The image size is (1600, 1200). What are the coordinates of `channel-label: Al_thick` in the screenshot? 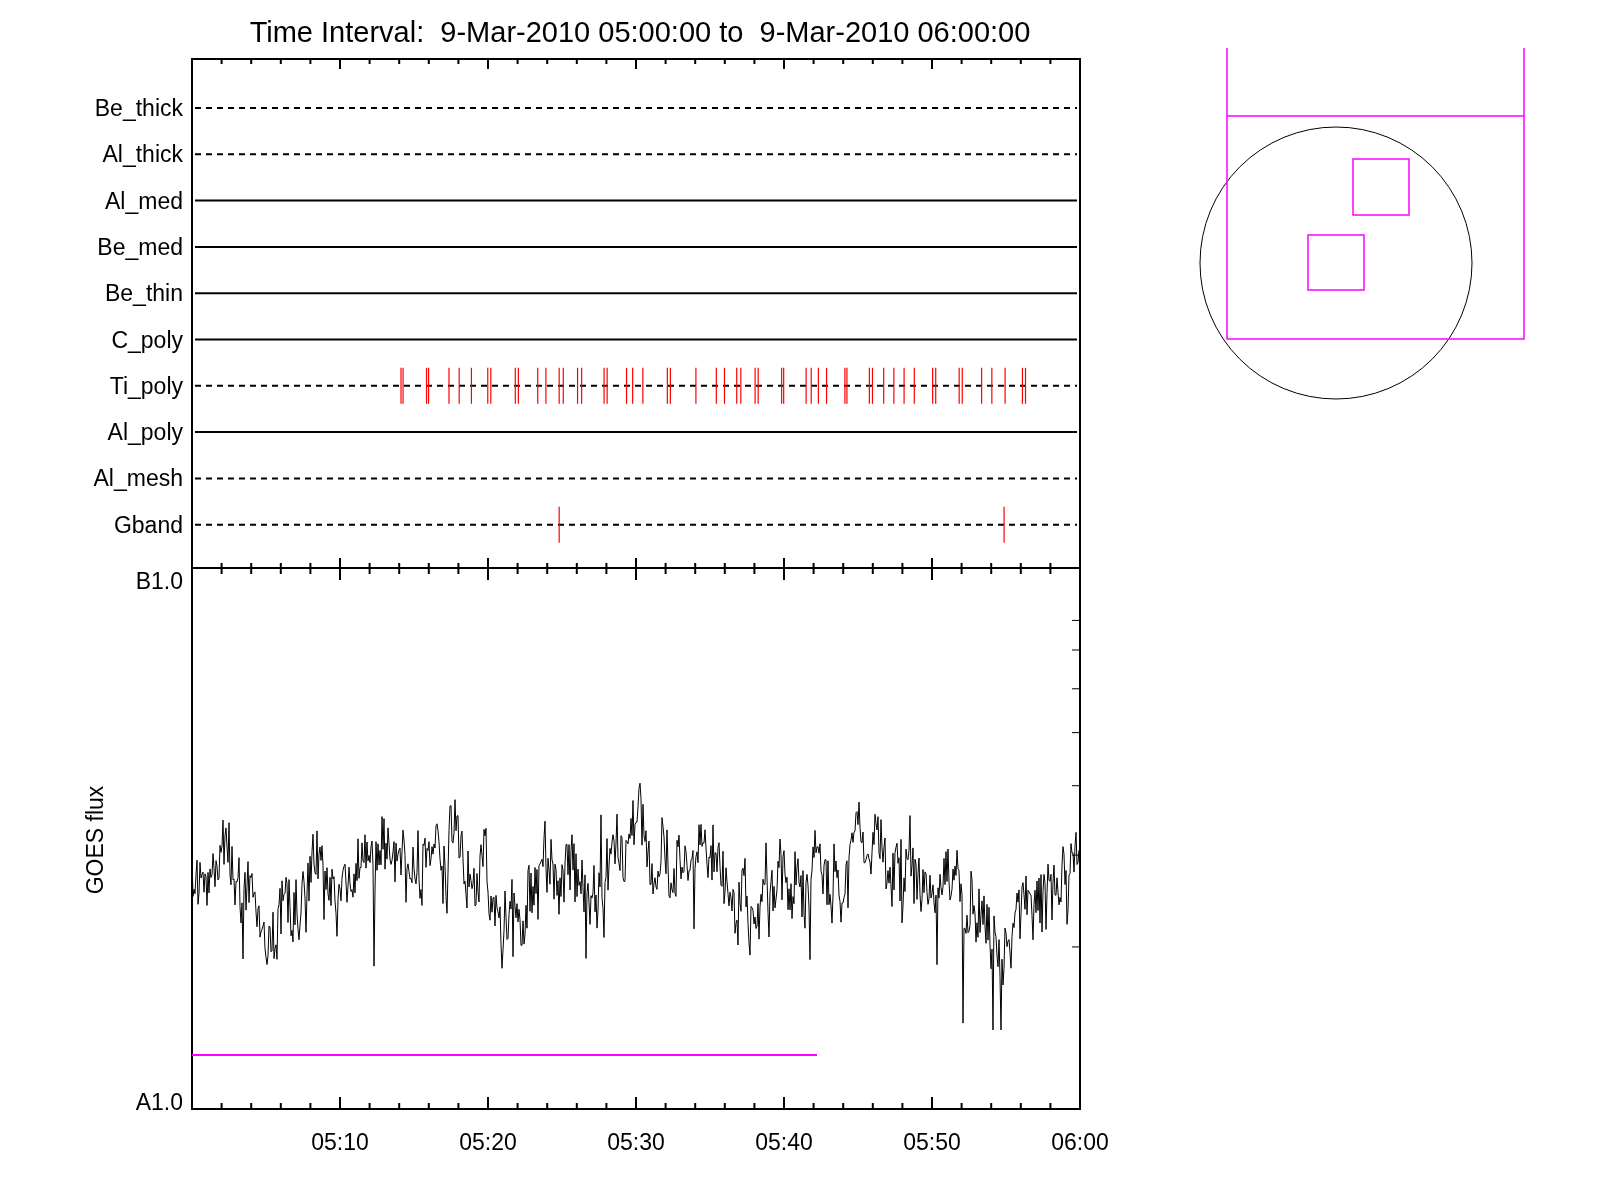 It's located at (142, 154).